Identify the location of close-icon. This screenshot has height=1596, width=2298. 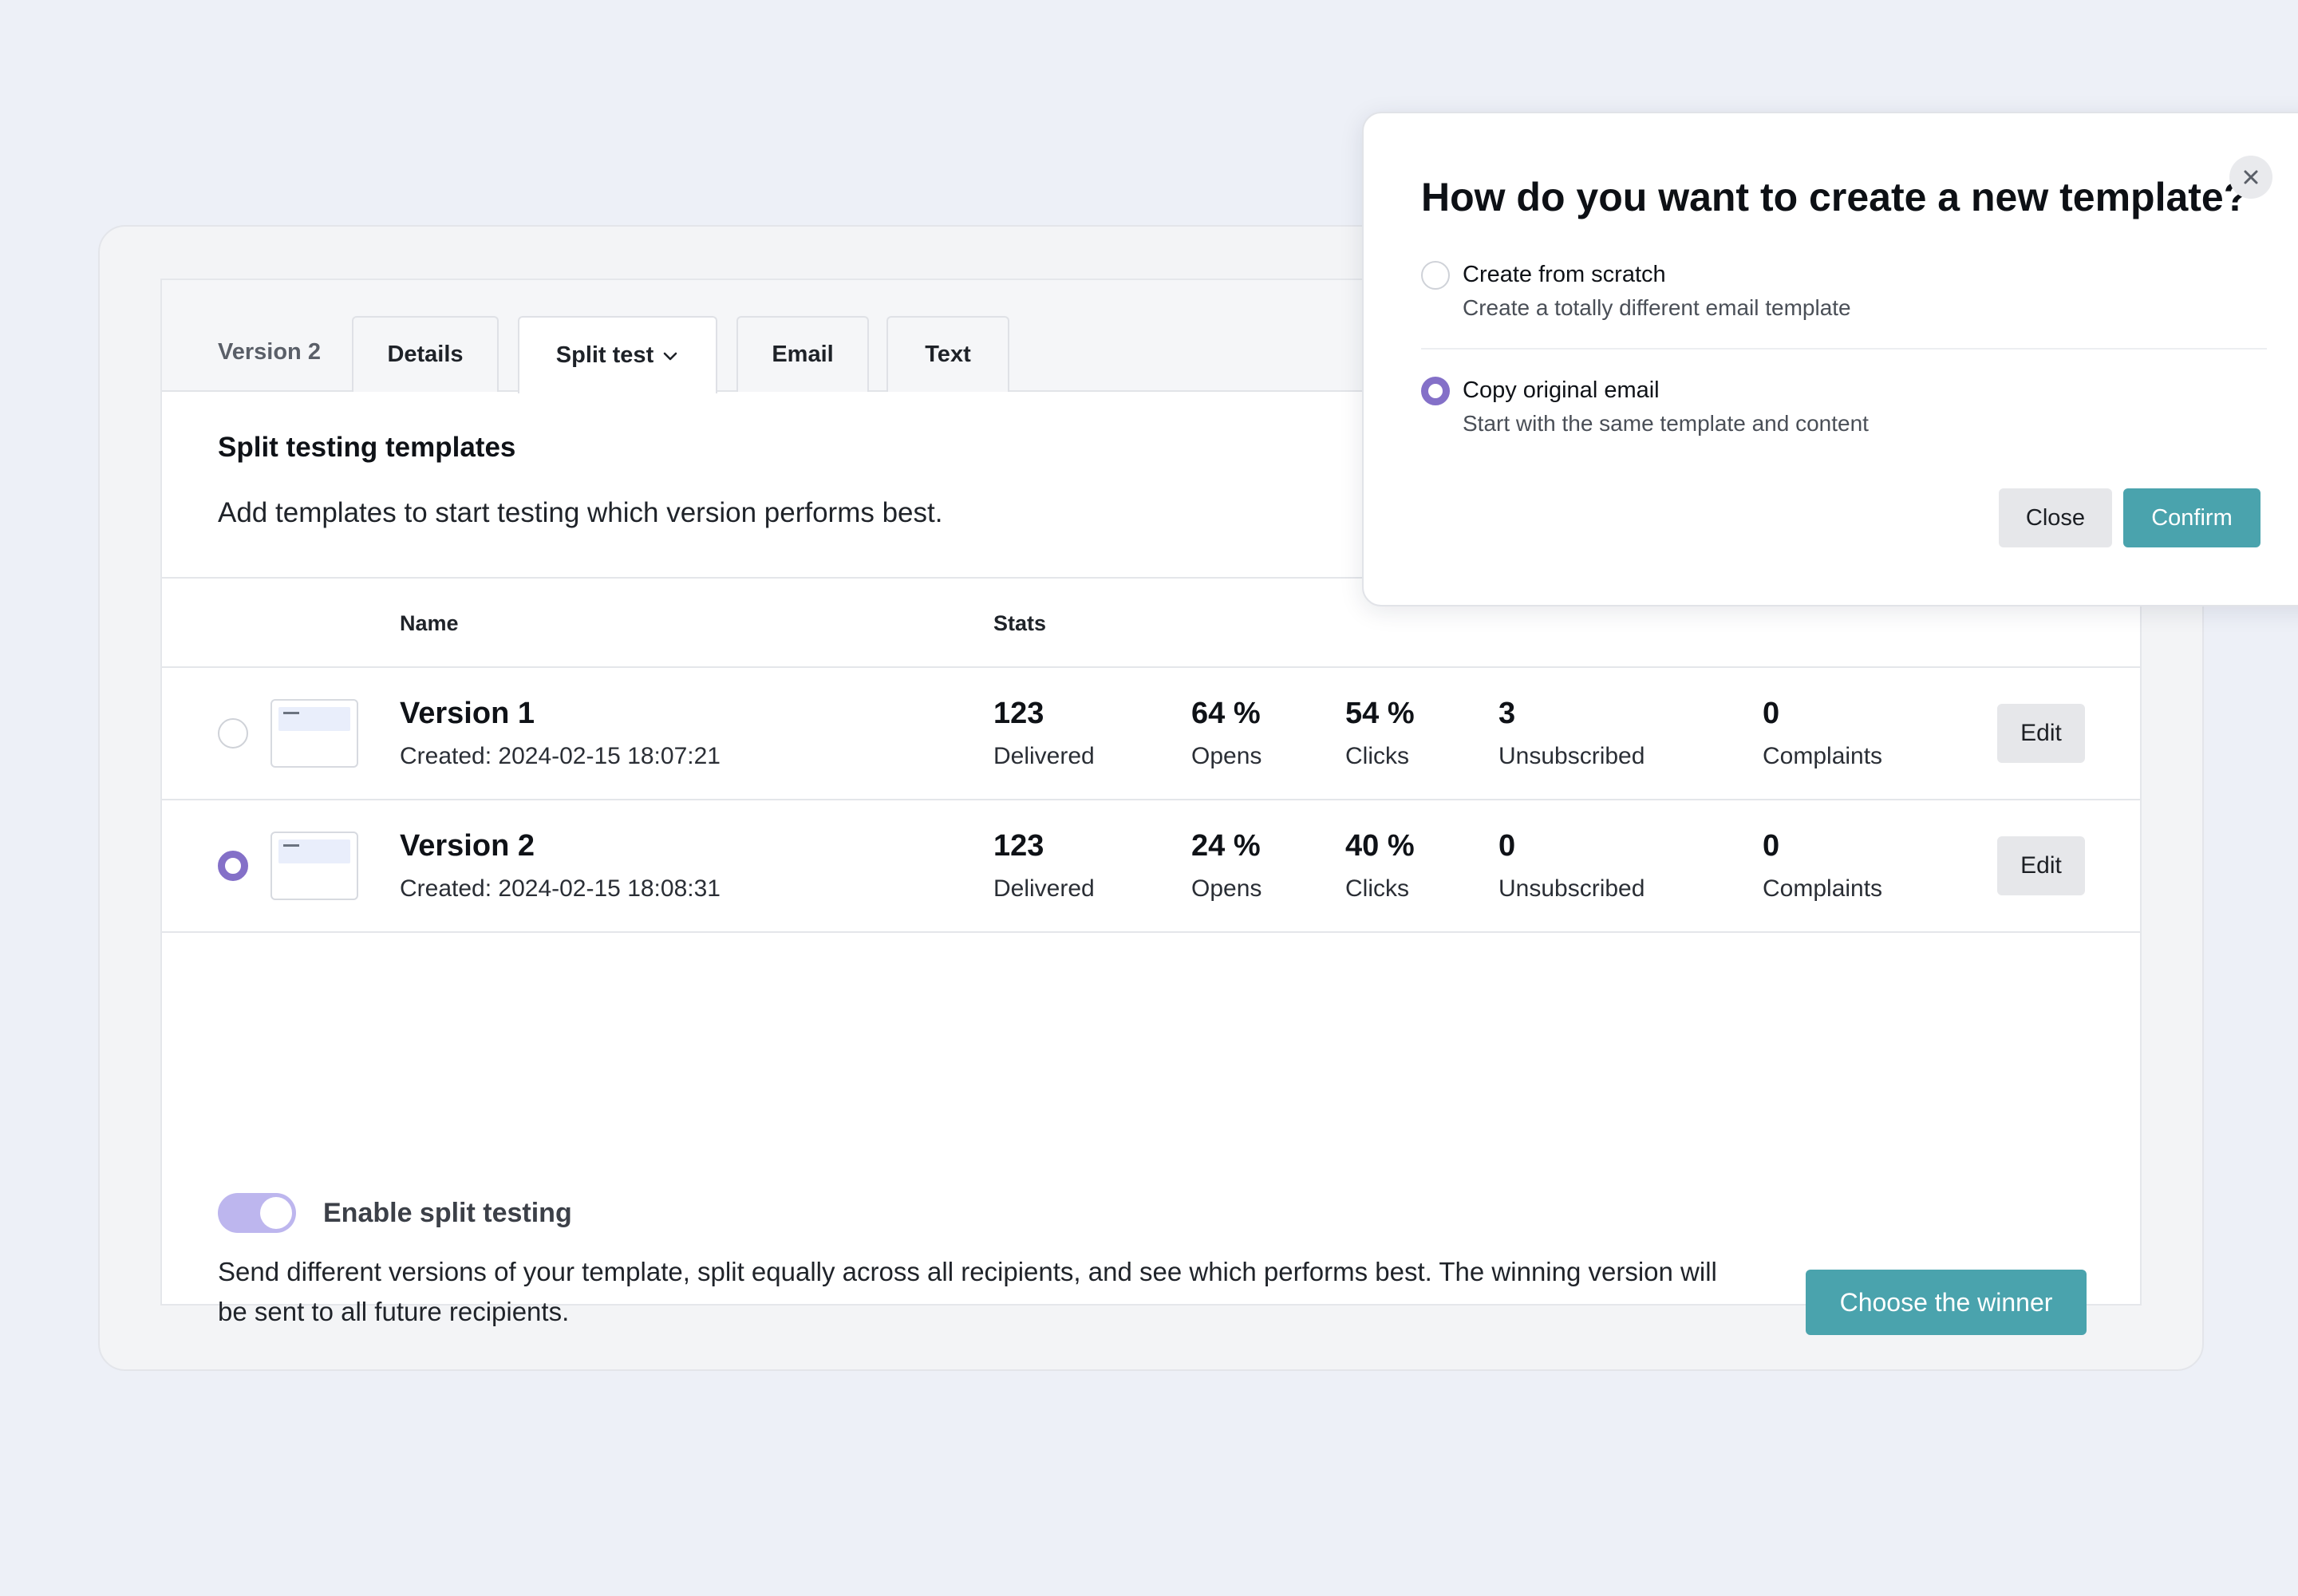
(2251, 177).